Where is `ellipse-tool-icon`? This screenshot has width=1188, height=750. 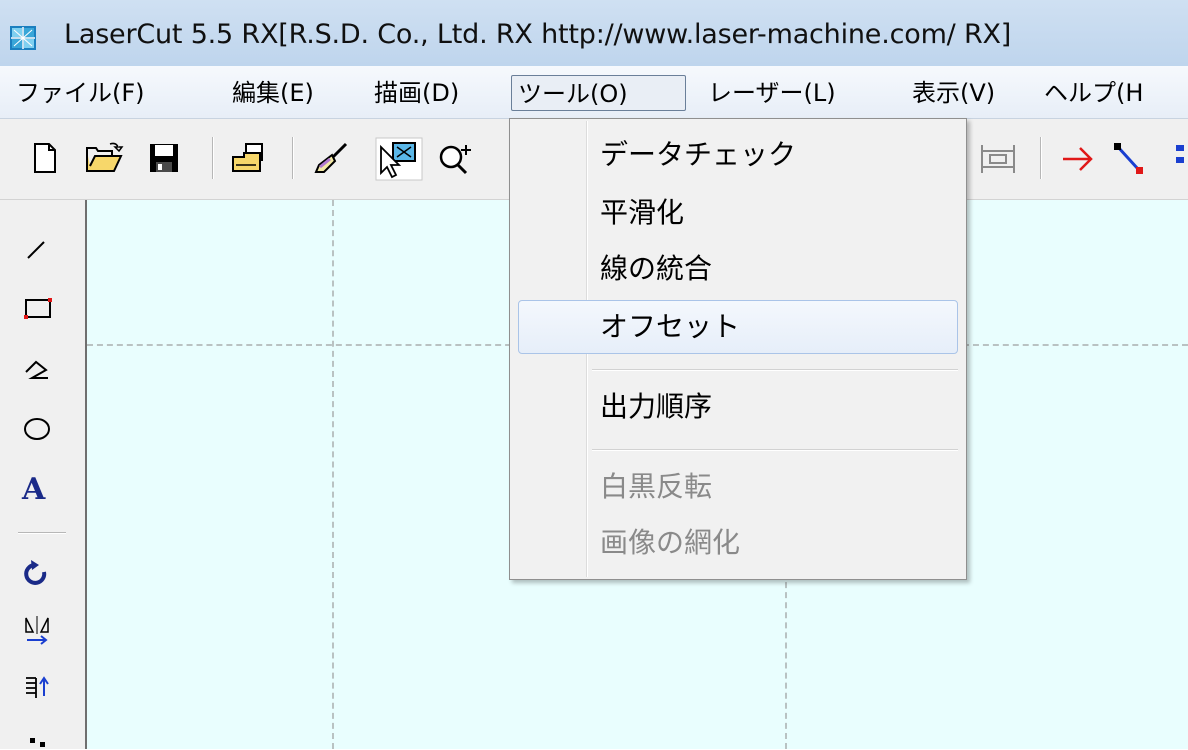 ellipse-tool-icon is located at coordinates (39, 429).